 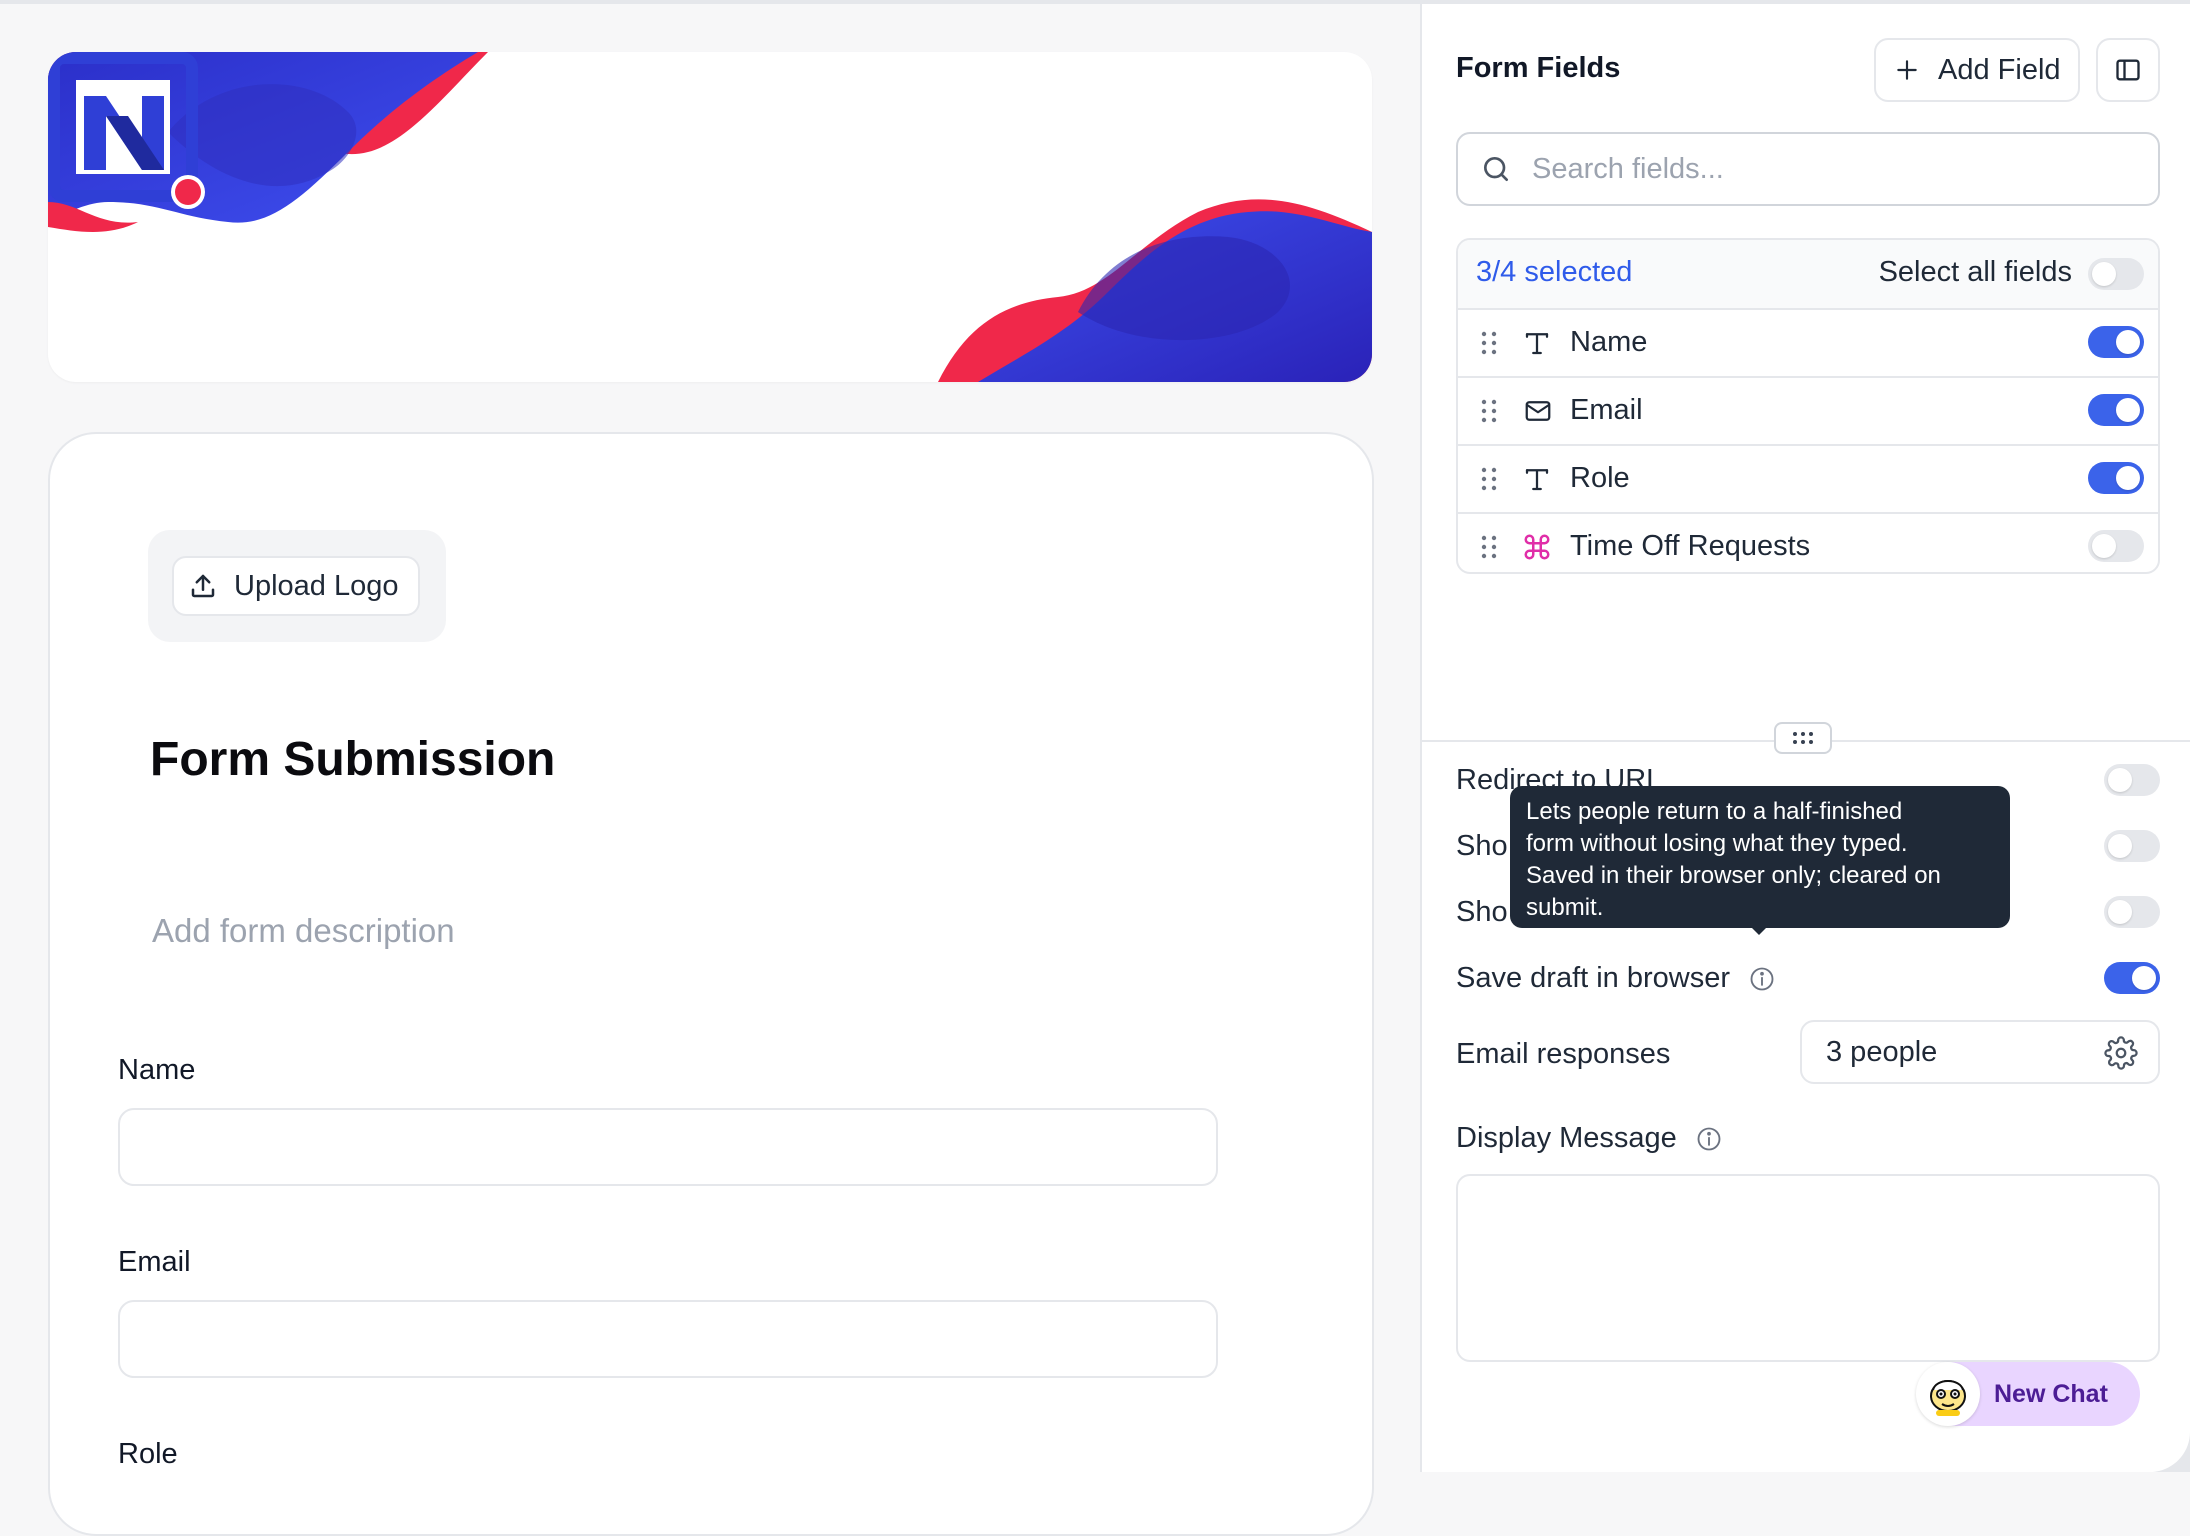 I want to click on field-name: Time Off Requests, so click(x=1690, y=546).